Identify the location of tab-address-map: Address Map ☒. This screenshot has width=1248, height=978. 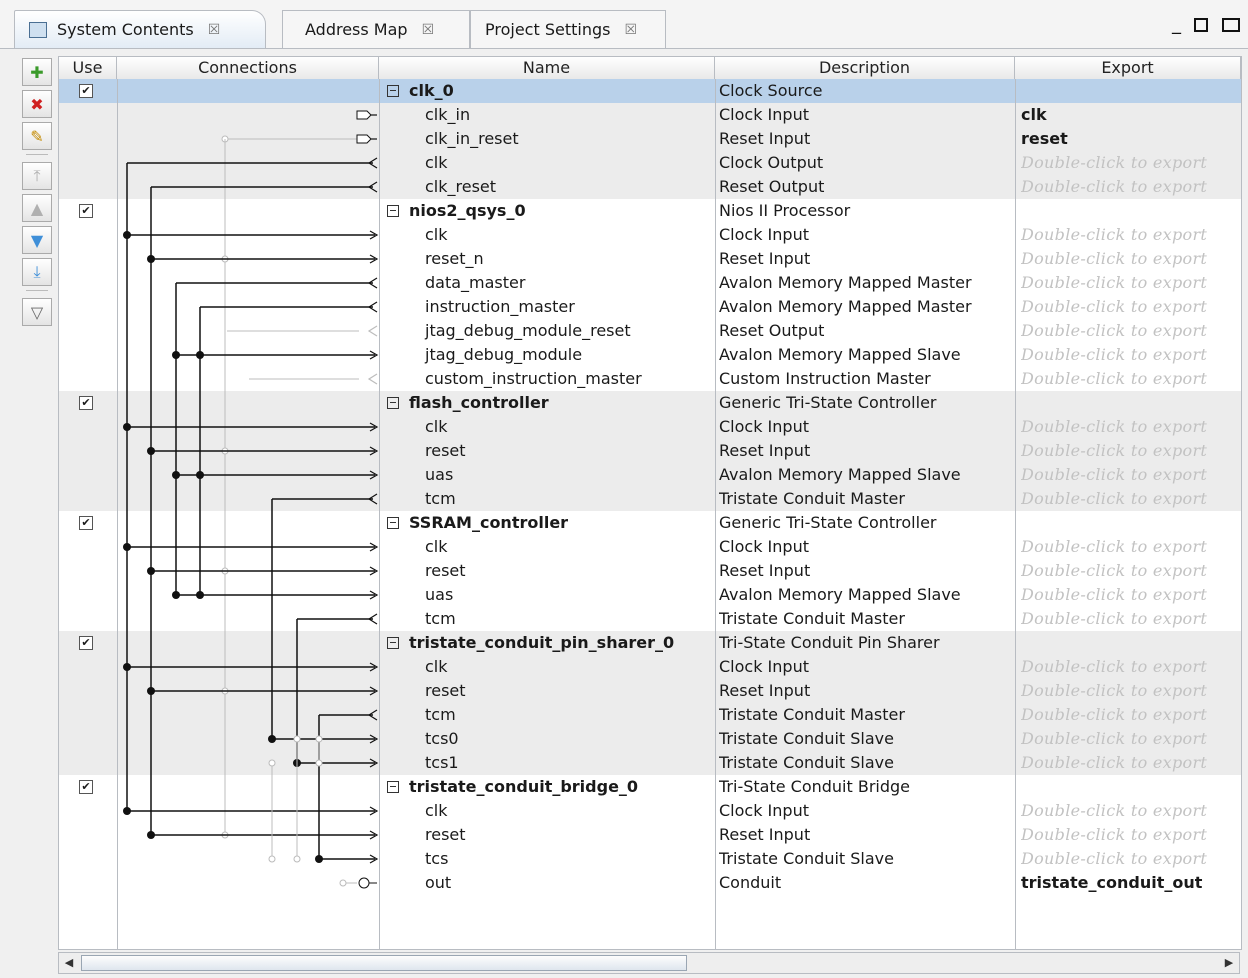
(376, 29).